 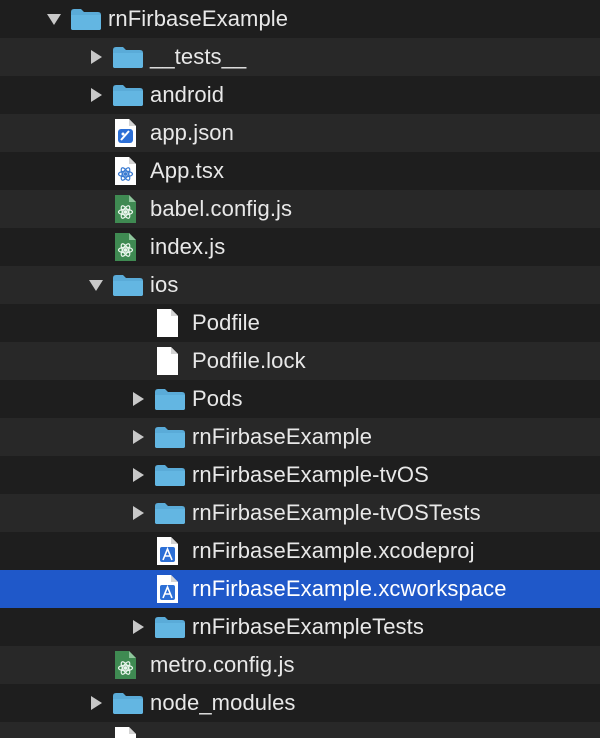 I want to click on tree-row: index.js, so click(x=300, y=247).